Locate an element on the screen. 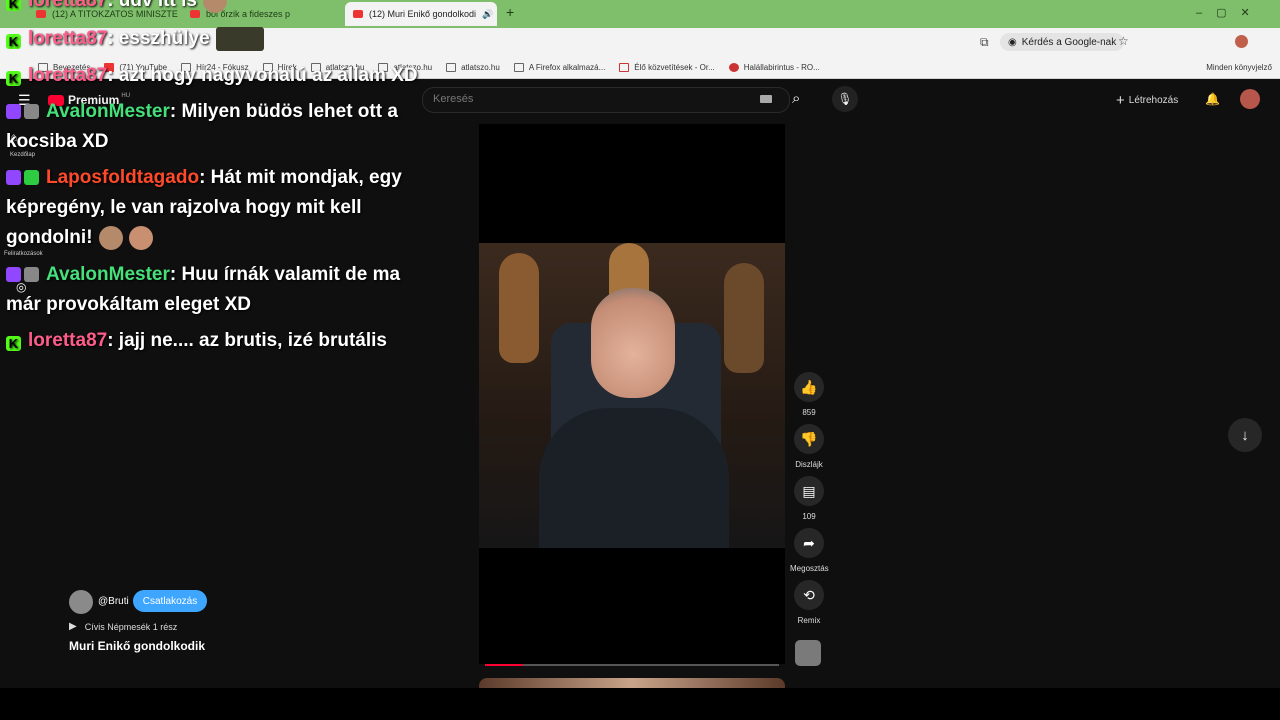 This screenshot has width=1280, height=720. play-icon: ▶ is located at coordinates (73, 626).